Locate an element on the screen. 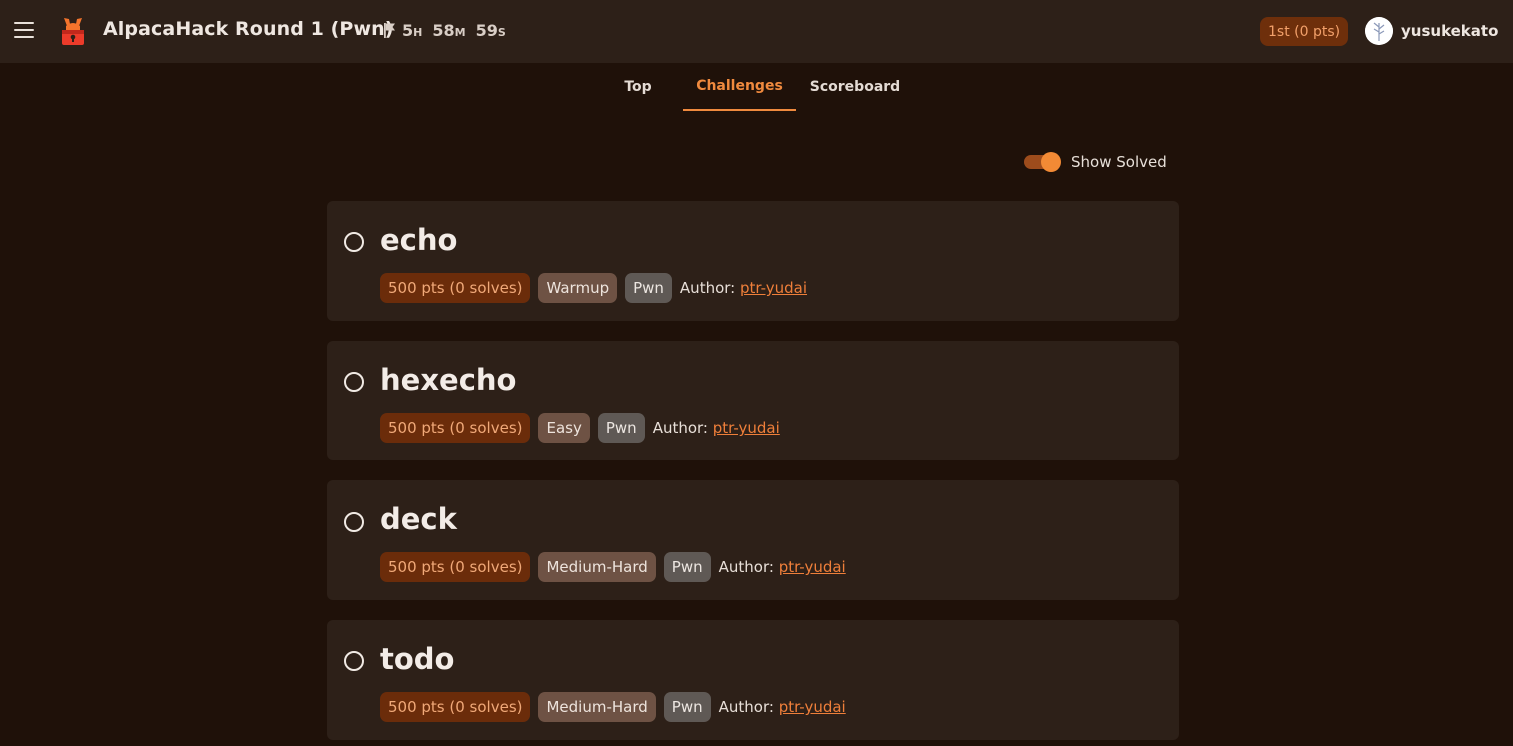 Image resolution: width=1513 pixels, height=746 pixels. challenge-name: deck is located at coordinates (418, 519).